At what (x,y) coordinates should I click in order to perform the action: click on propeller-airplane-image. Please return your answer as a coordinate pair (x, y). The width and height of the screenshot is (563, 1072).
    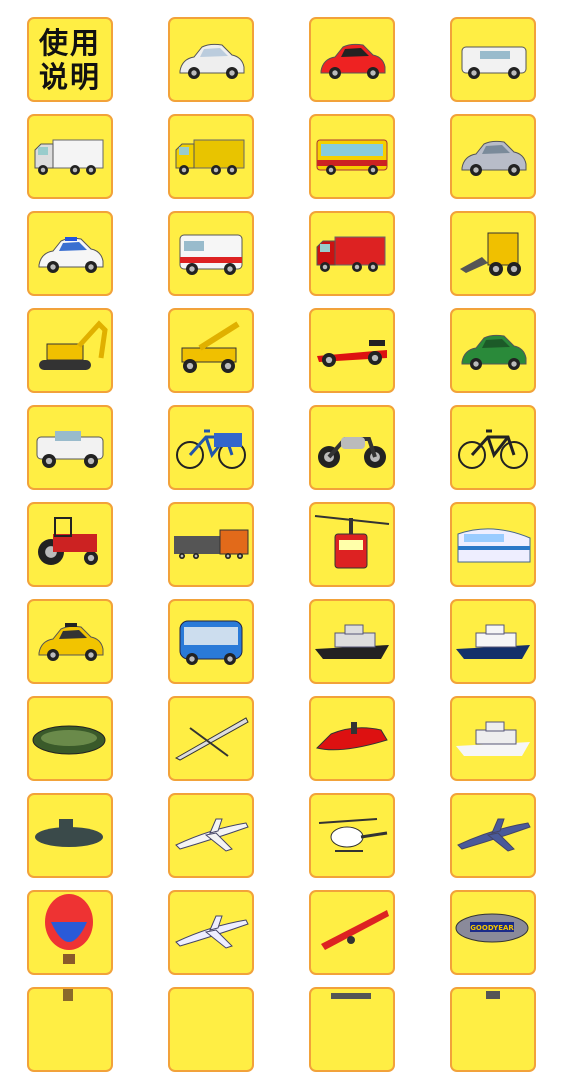
    Looking at the image, I should click on (212, 932).